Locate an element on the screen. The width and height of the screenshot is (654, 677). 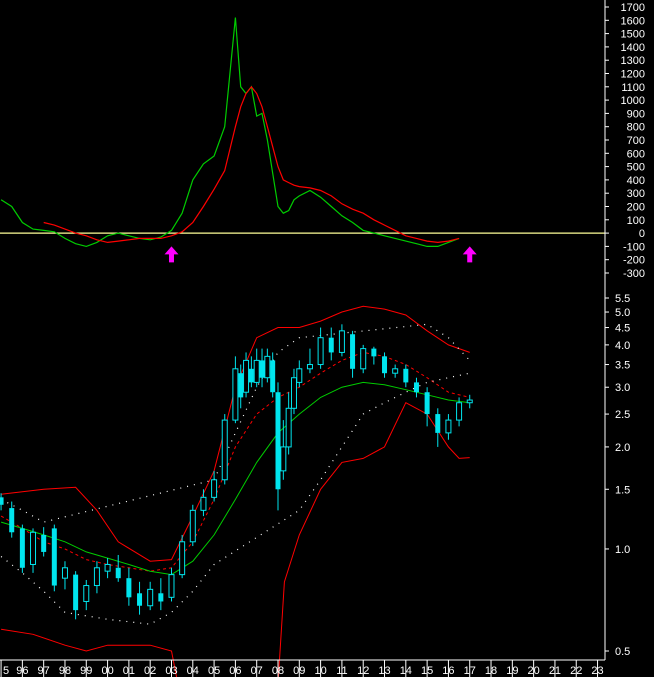
x-tick-label: 97 is located at coordinates (44, 671).